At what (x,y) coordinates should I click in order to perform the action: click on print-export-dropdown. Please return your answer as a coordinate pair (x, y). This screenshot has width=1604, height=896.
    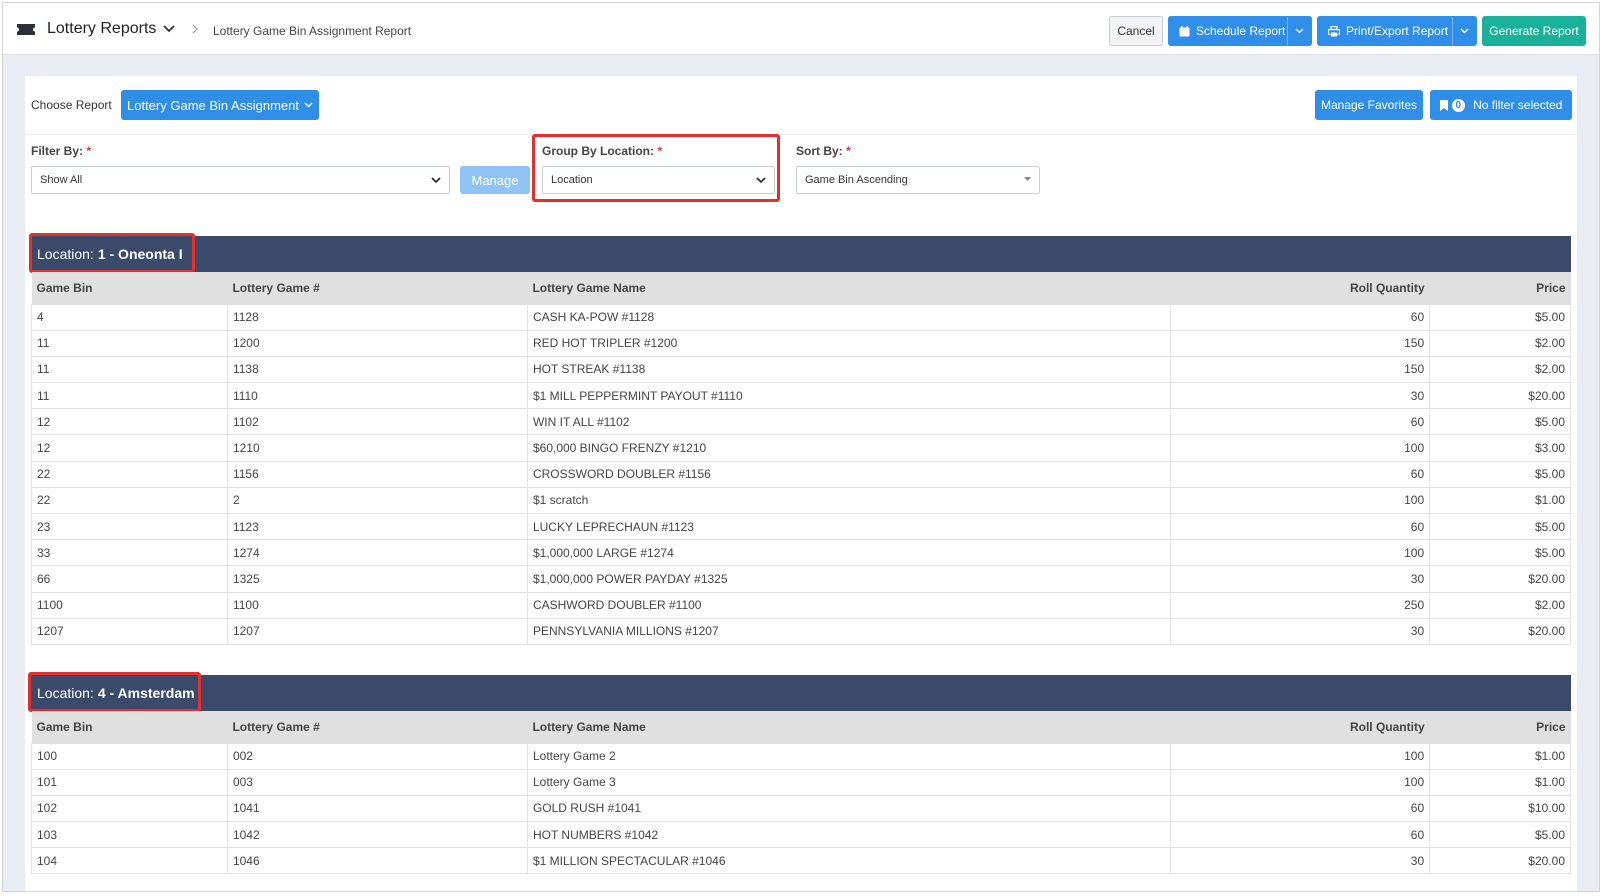
    Looking at the image, I should click on (1464, 31).